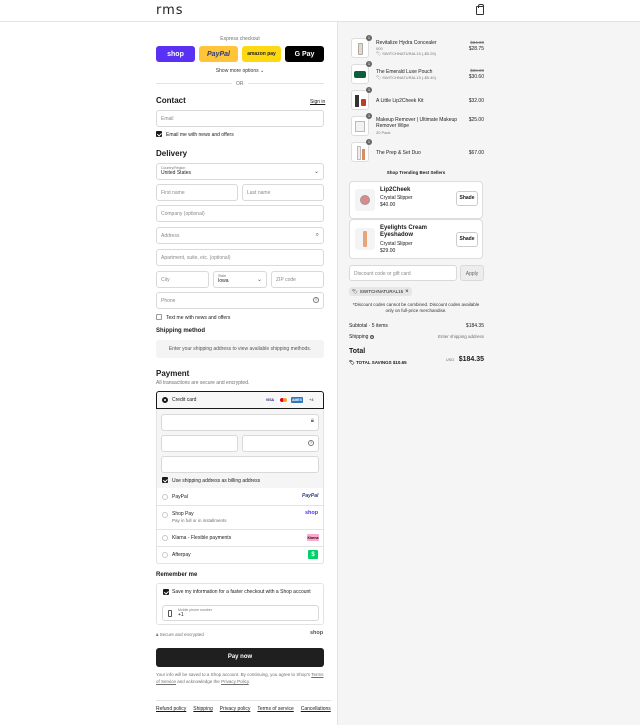 This screenshot has width=640, height=725. I want to click on klarna-label: Klarna - Flexible payments, so click(202, 538).